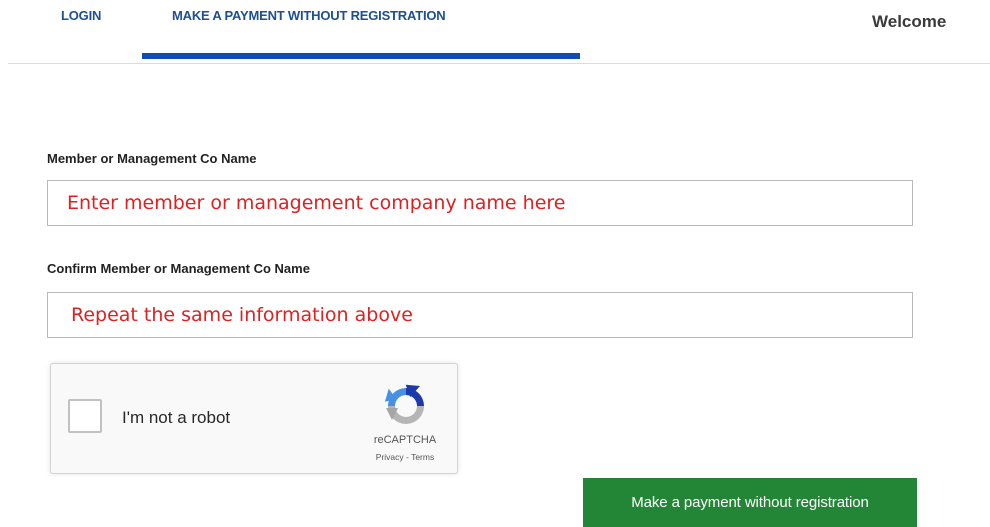 The image size is (990, 527). What do you see at coordinates (176, 417) in the screenshot?
I see `recaptcha-checkbox-label: I'm not a robot` at bounding box center [176, 417].